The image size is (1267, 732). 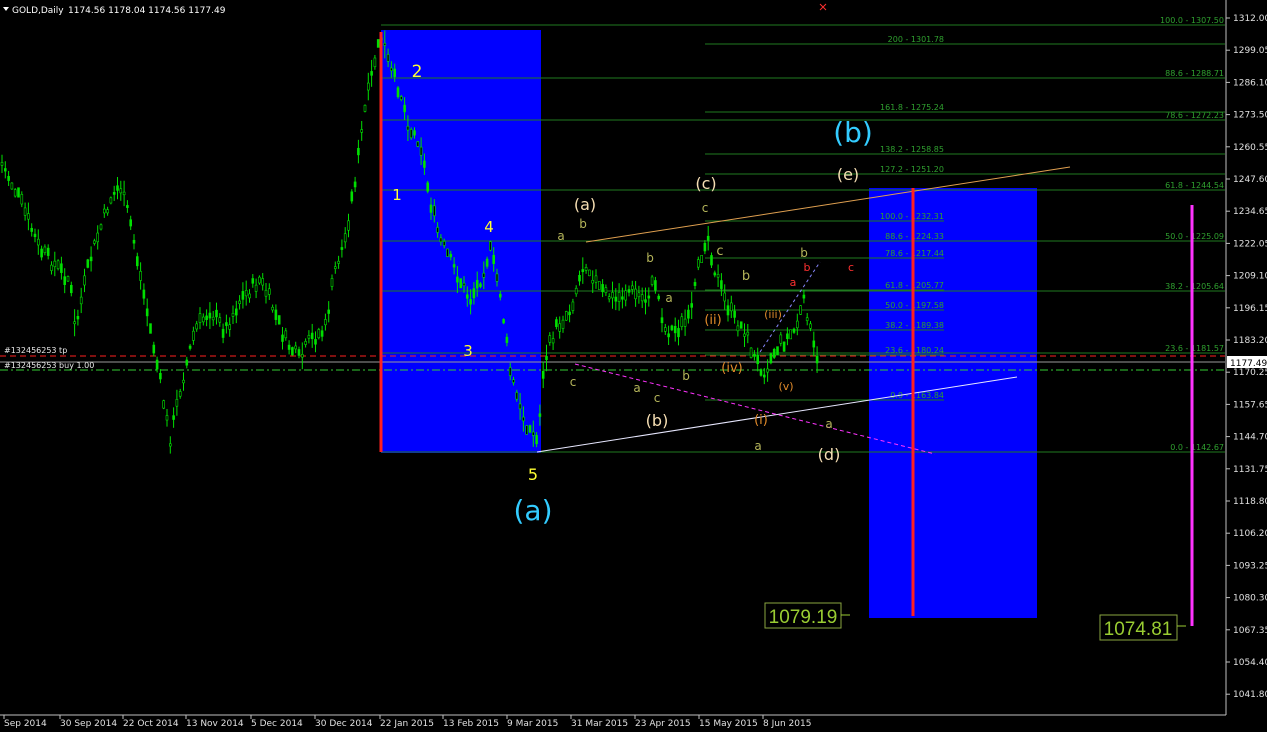 What do you see at coordinates (1250, 19) in the screenshot?
I see `price-tick-label: 1312.00` at bounding box center [1250, 19].